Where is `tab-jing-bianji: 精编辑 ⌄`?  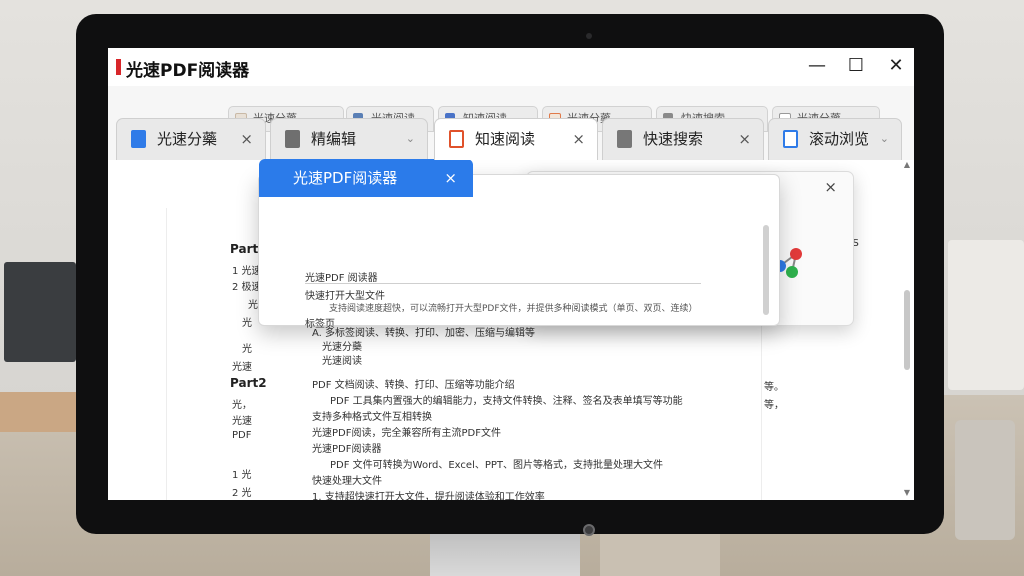 tab-jing-bianji: 精编辑 ⌄ is located at coordinates (349, 139).